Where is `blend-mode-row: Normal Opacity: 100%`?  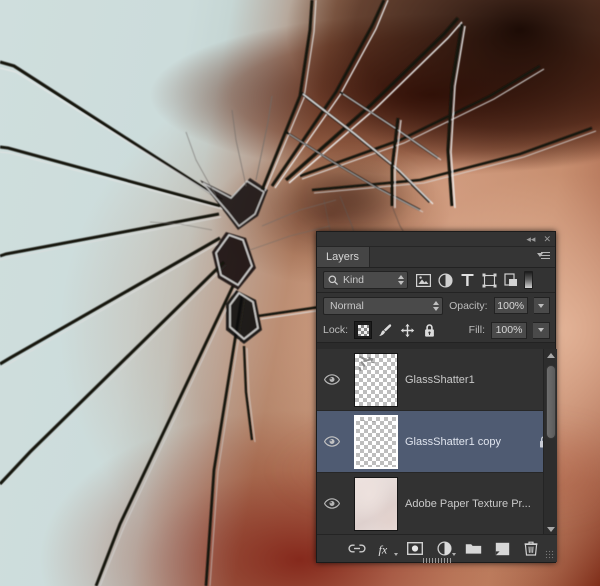 blend-mode-row: Normal Opacity: 100% is located at coordinates (436, 305).